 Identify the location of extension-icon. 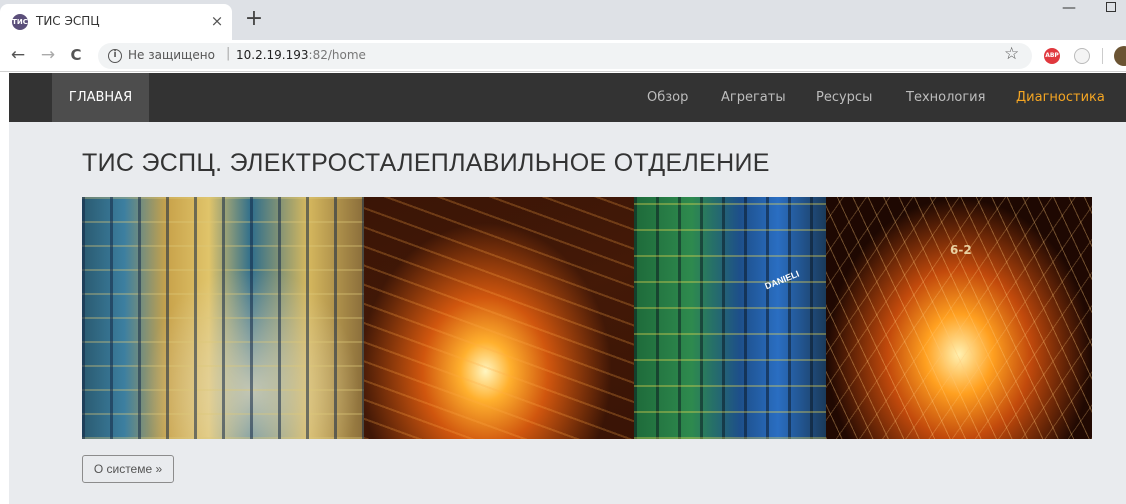
(1082, 56).